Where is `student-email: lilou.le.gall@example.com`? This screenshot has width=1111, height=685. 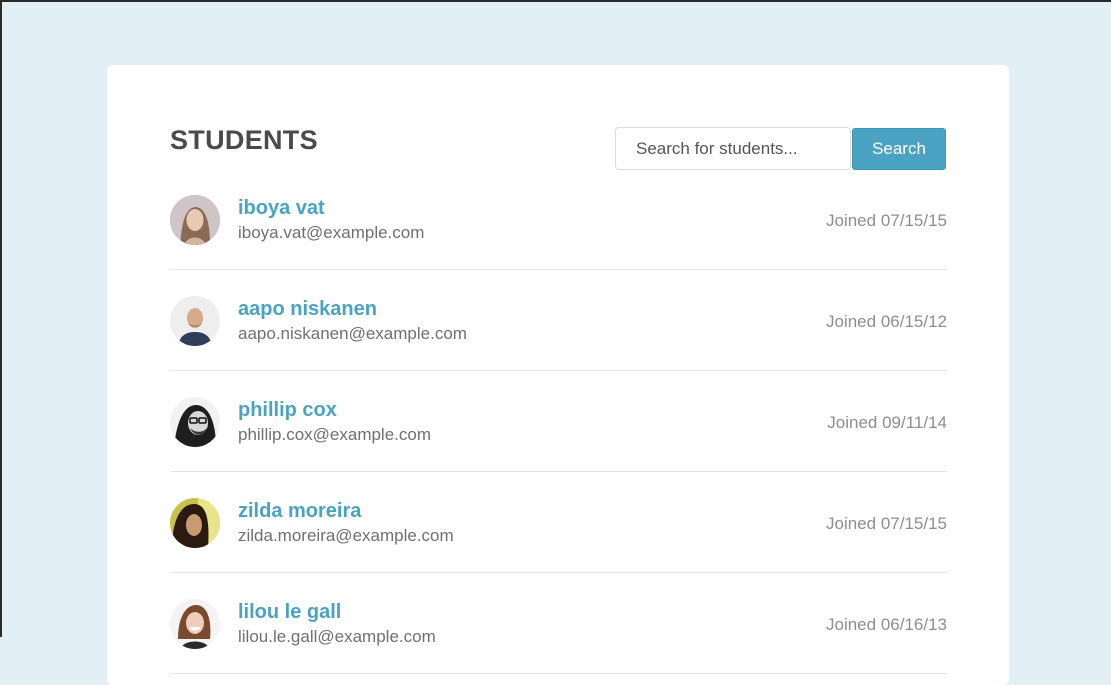
student-email: lilou.le.gall@example.com is located at coordinates (337, 636).